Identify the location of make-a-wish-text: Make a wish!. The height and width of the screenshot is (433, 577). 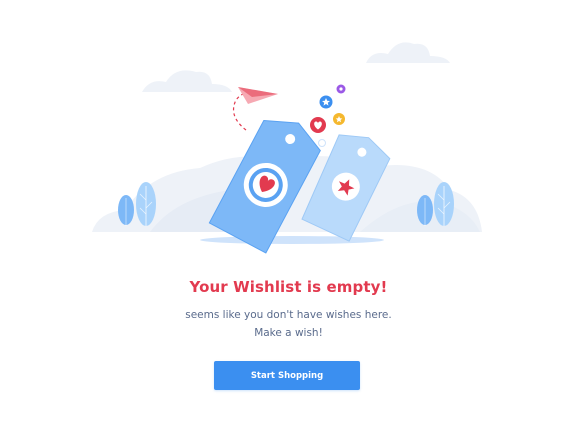
(288, 333).